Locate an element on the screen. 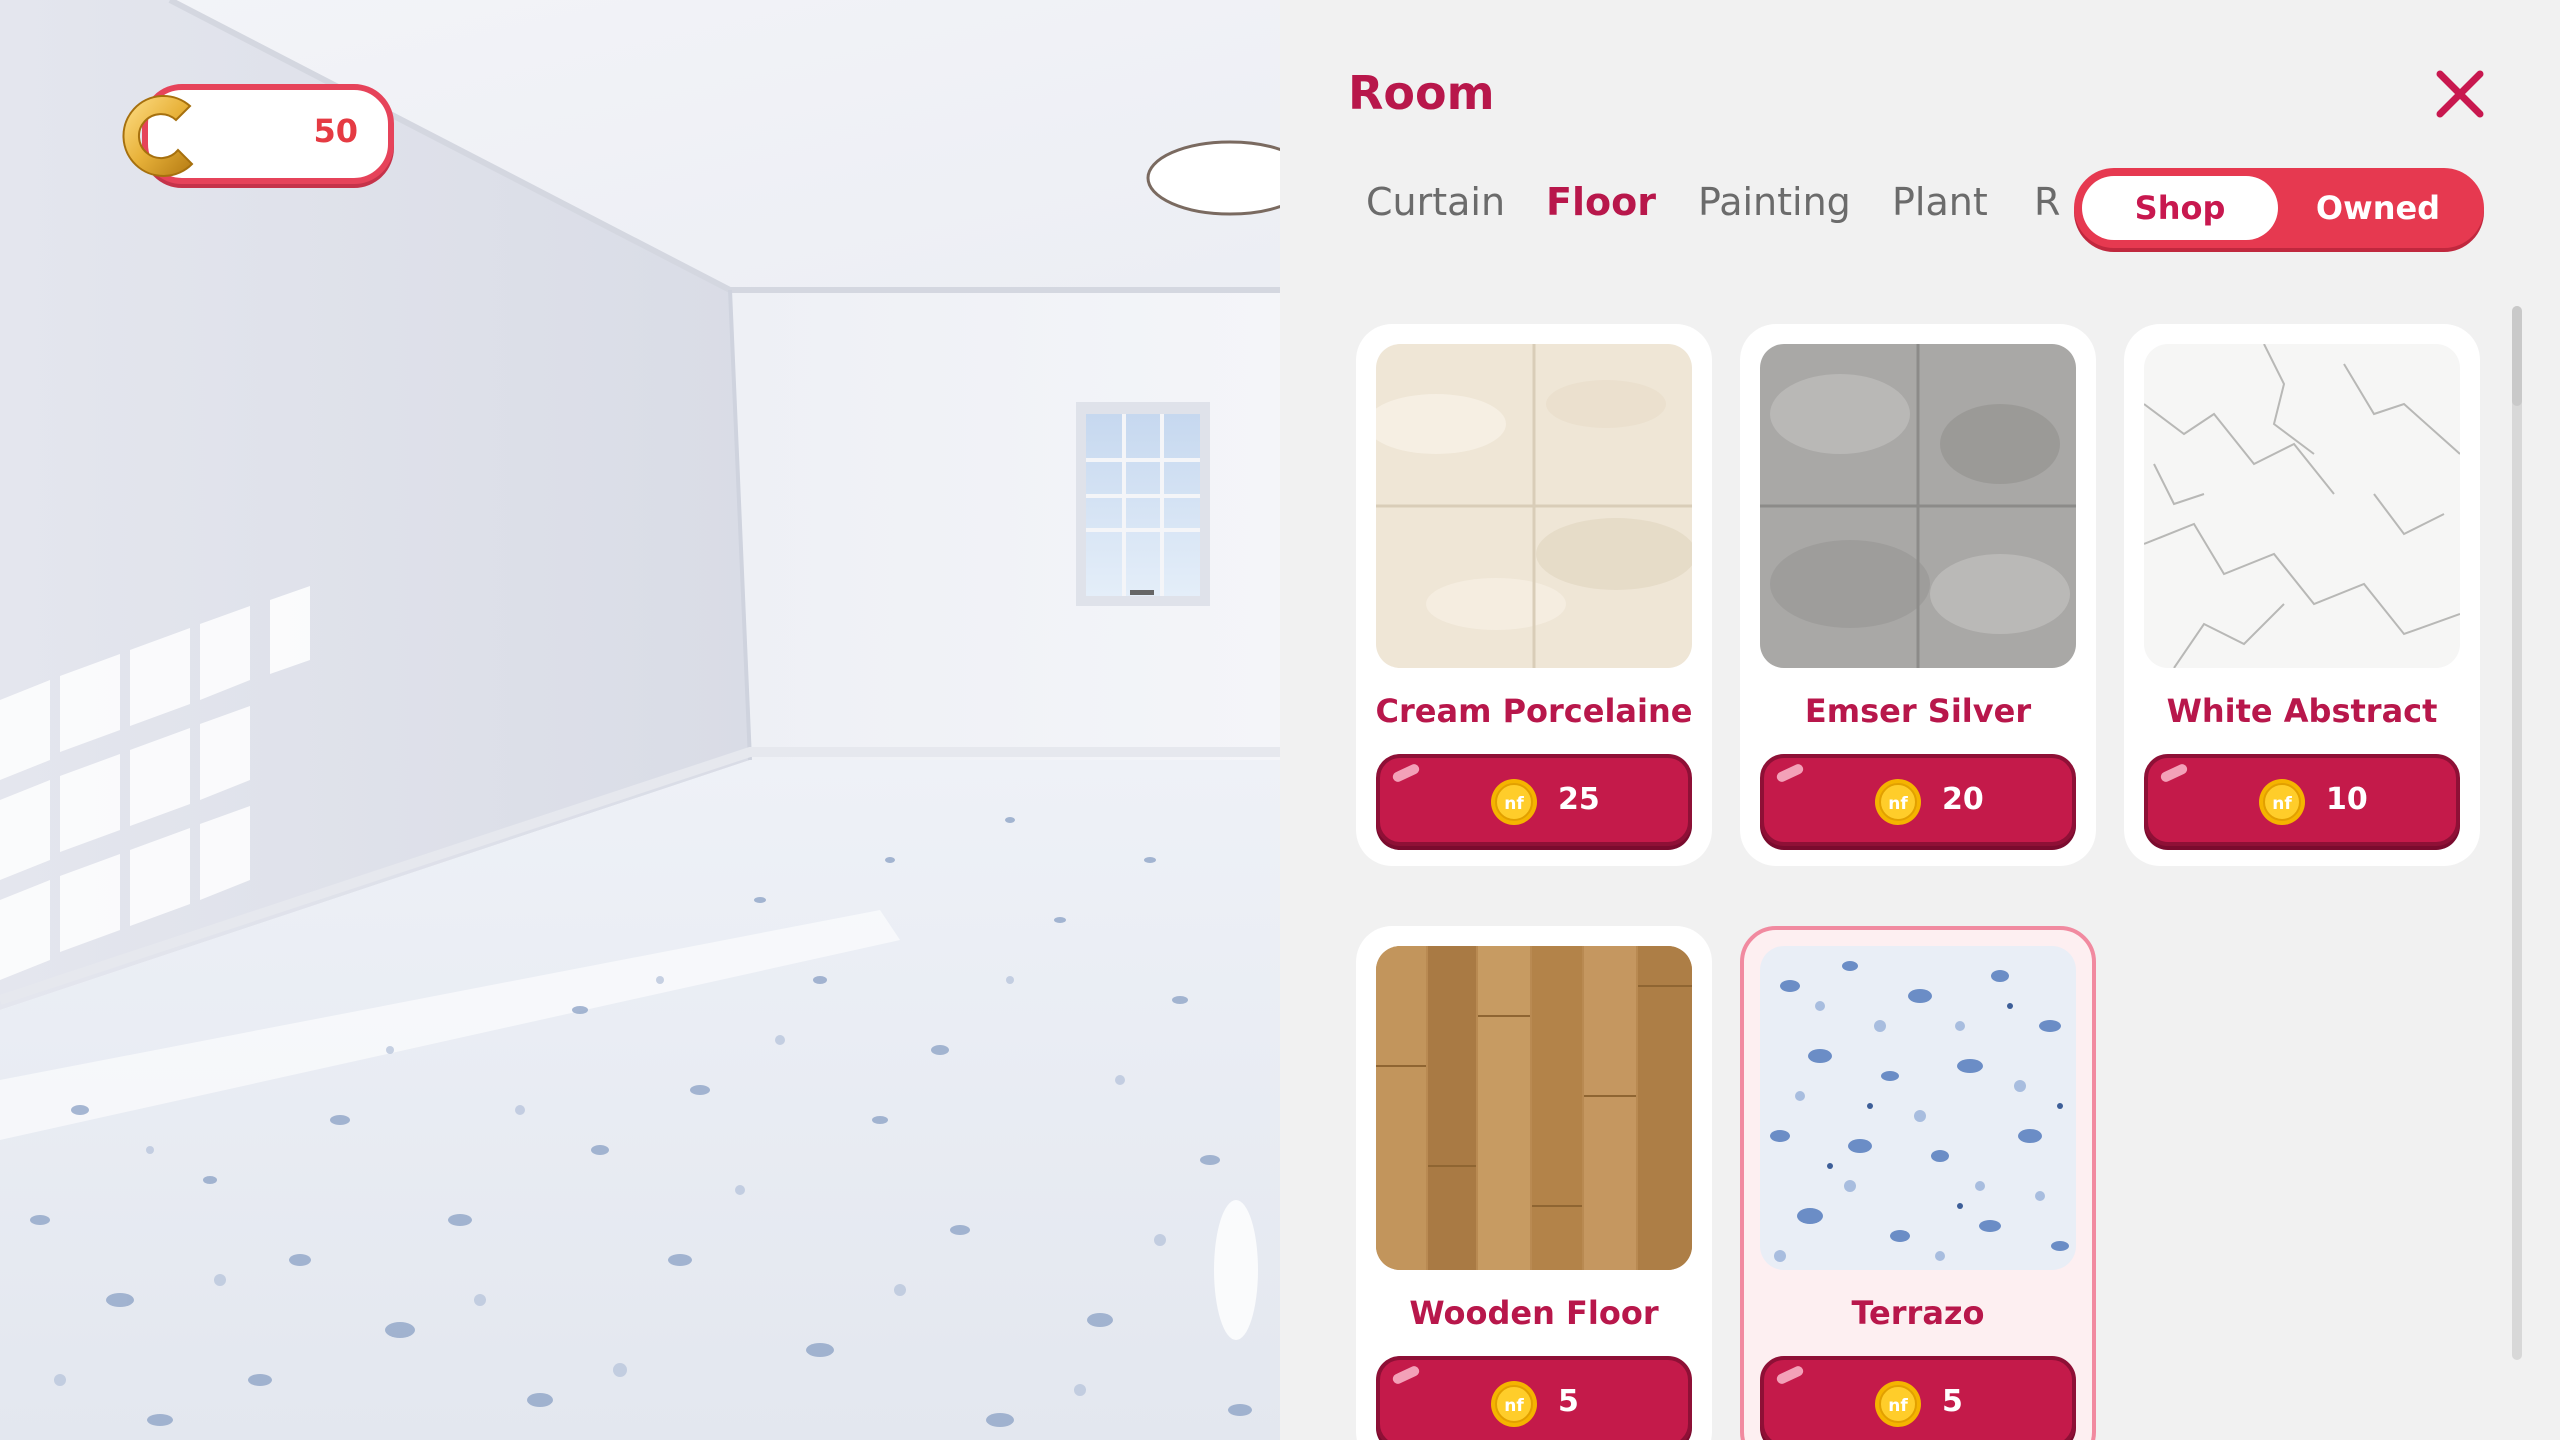 This screenshot has width=2560, height=1440. item-name: White Abstract is located at coordinates (2302, 711).